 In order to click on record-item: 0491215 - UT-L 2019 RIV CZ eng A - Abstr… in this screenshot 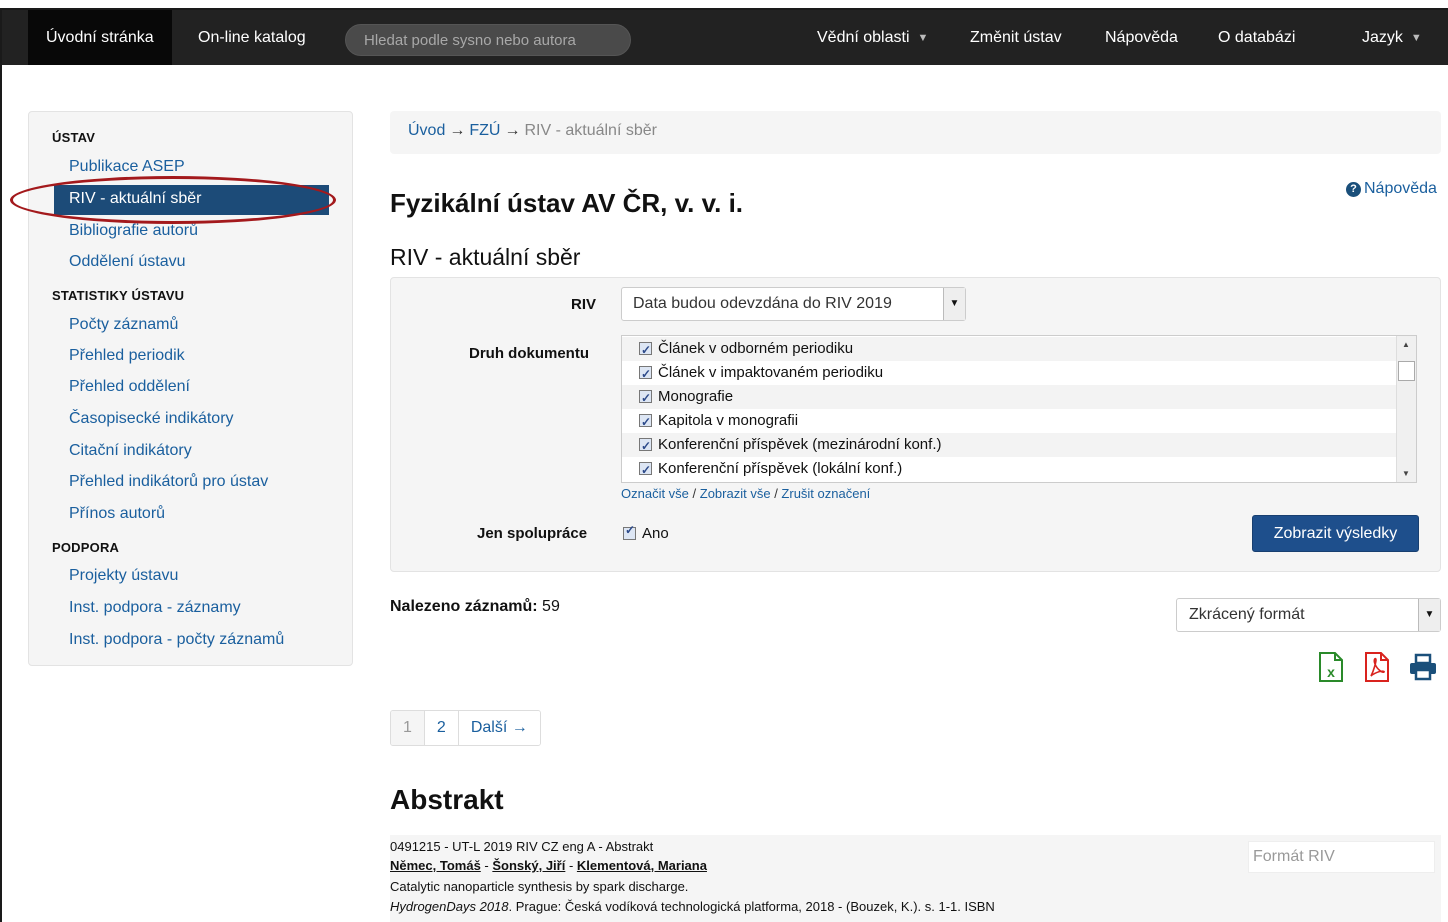, I will do `click(915, 878)`.